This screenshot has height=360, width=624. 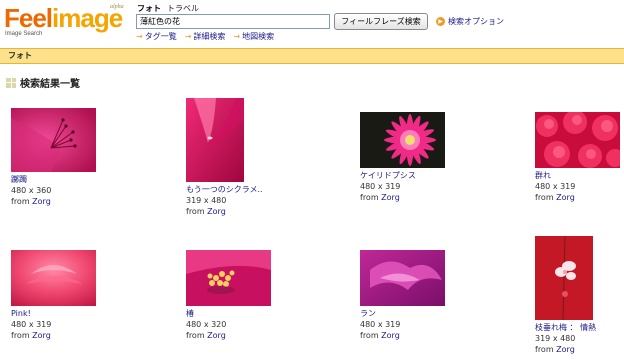 What do you see at coordinates (183, 8) in the screenshot?
I see `tab-travel: トラベル` at bounding box center [183, 8].